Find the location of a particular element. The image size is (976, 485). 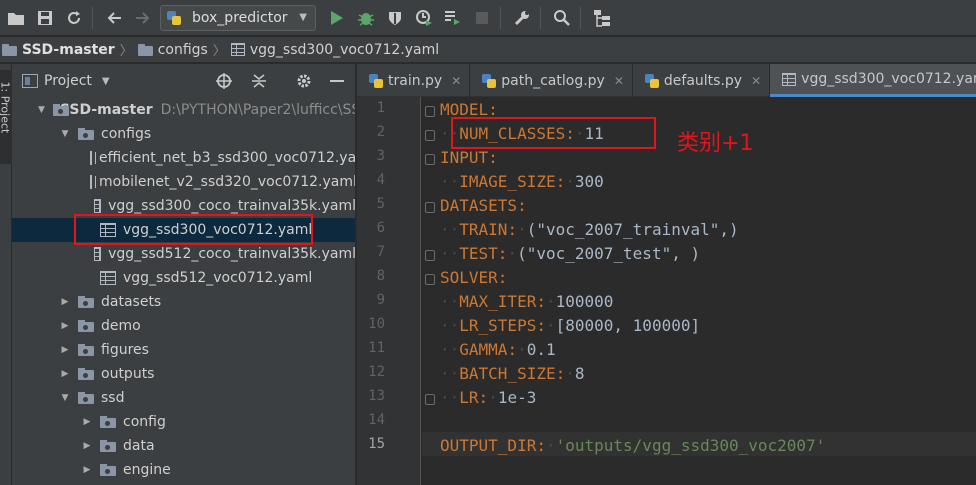

tree-folder: ▶ engine is located at coordinates (183, 470).